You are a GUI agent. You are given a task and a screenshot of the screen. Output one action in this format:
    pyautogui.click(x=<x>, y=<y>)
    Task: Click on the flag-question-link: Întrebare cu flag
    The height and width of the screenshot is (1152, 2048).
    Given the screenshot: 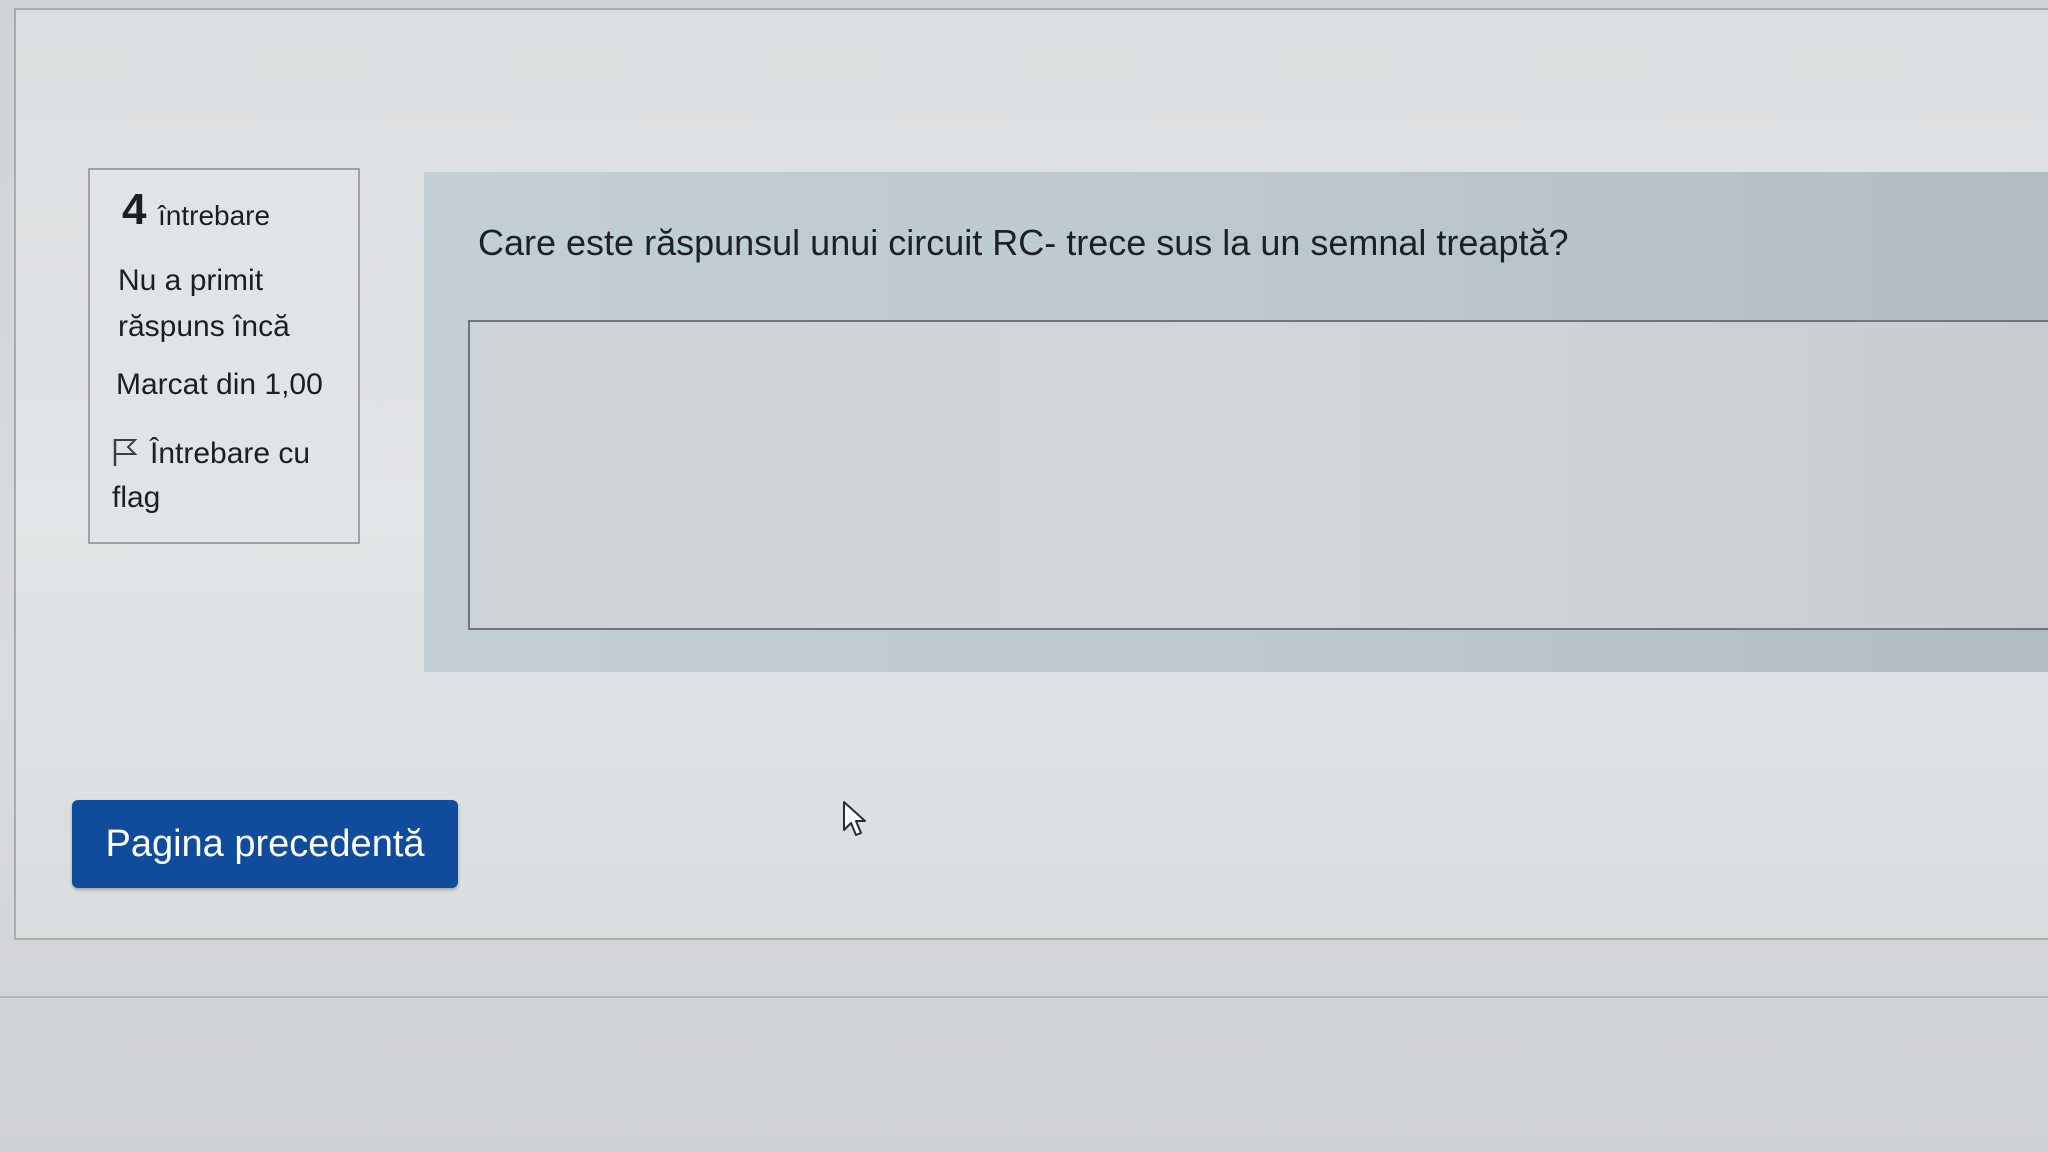 What is the action you would take?
    pyautogui.click(x=232, y=476)
    